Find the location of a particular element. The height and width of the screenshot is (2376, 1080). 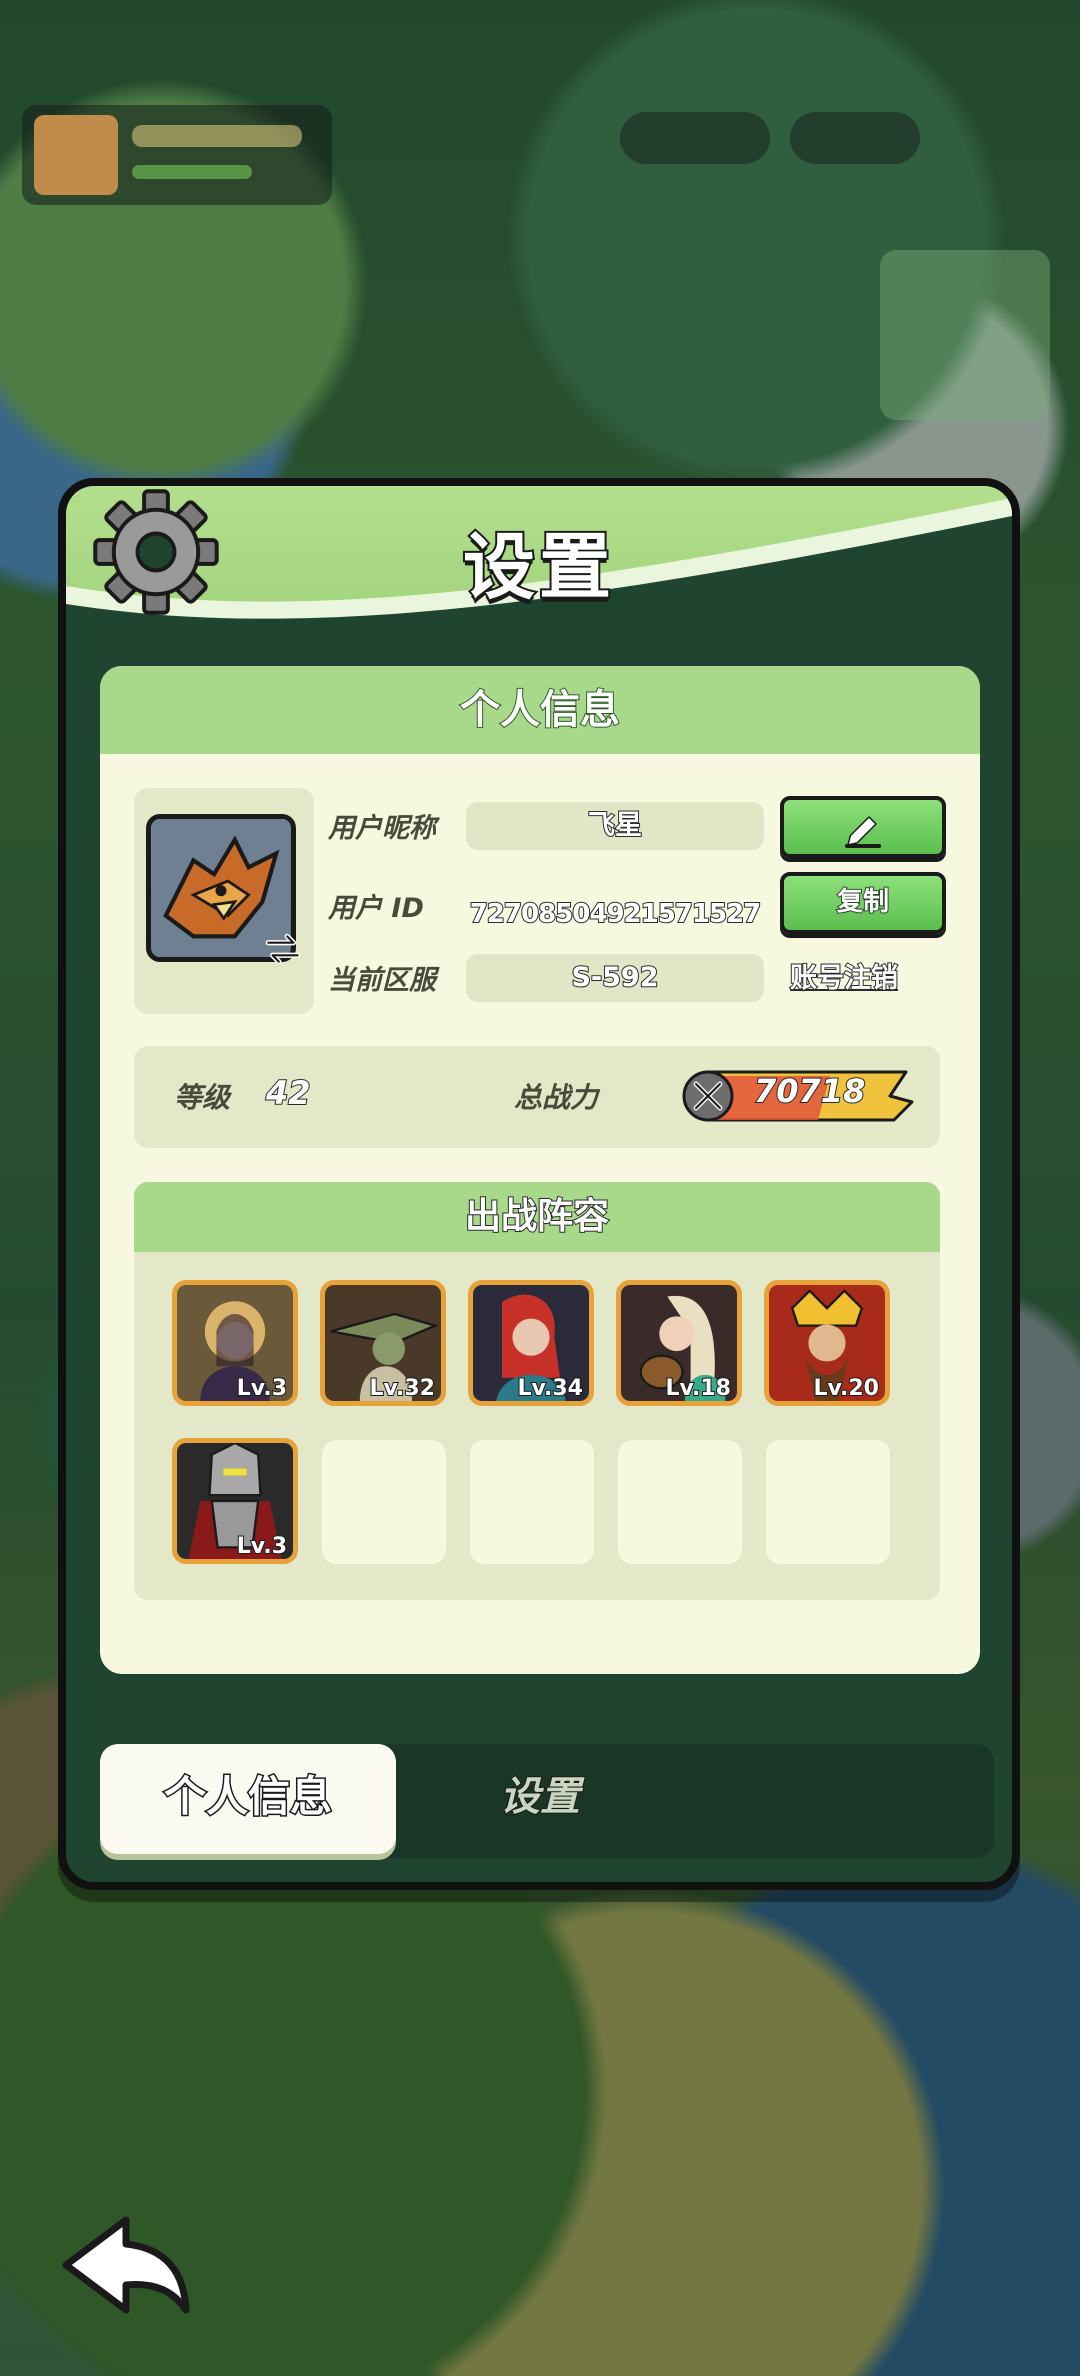

hero-slot-2: Lv.32 is located at coordinates (383, 1343).